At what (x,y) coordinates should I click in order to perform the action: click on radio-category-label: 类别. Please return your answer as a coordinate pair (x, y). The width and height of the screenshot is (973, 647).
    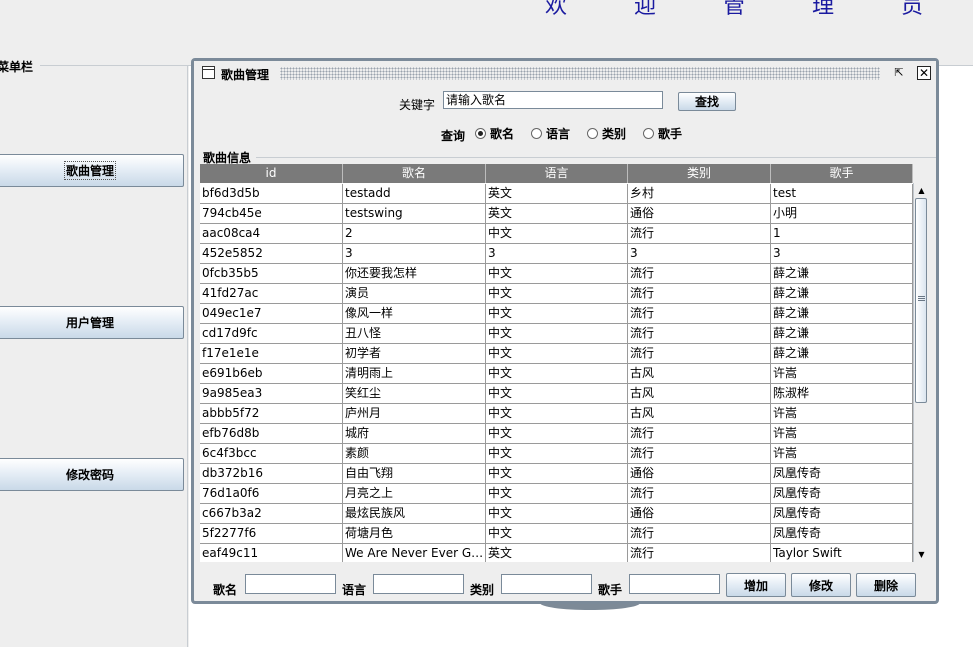
    Looking at the image, I should click on (614, 134).